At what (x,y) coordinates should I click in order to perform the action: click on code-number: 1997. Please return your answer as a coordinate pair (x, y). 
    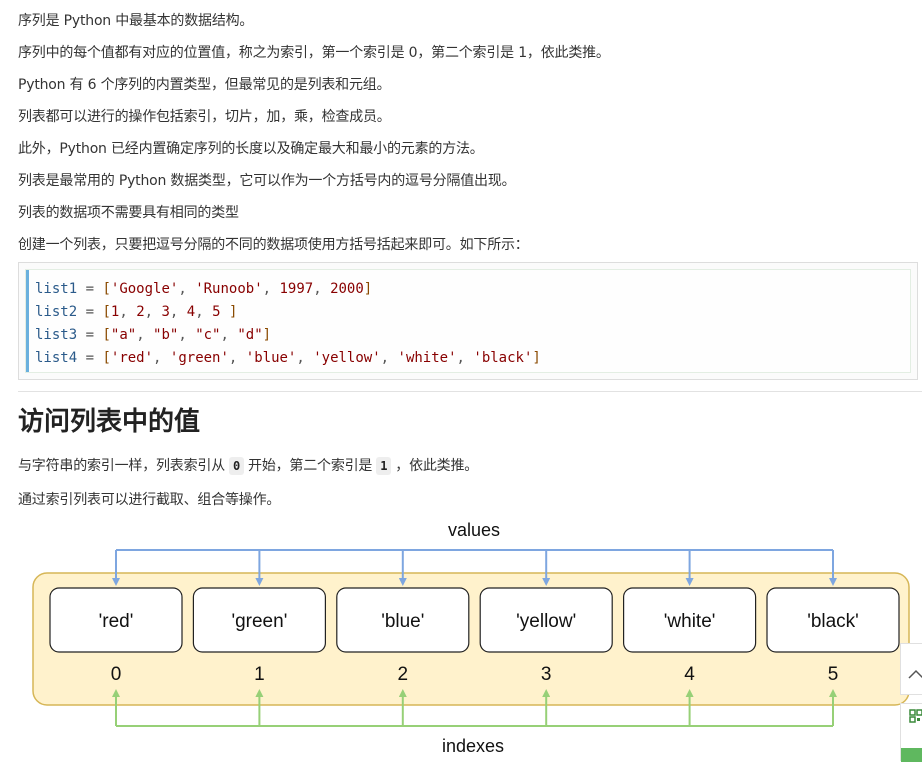
    Looking at the image, I should click on (296, 289).